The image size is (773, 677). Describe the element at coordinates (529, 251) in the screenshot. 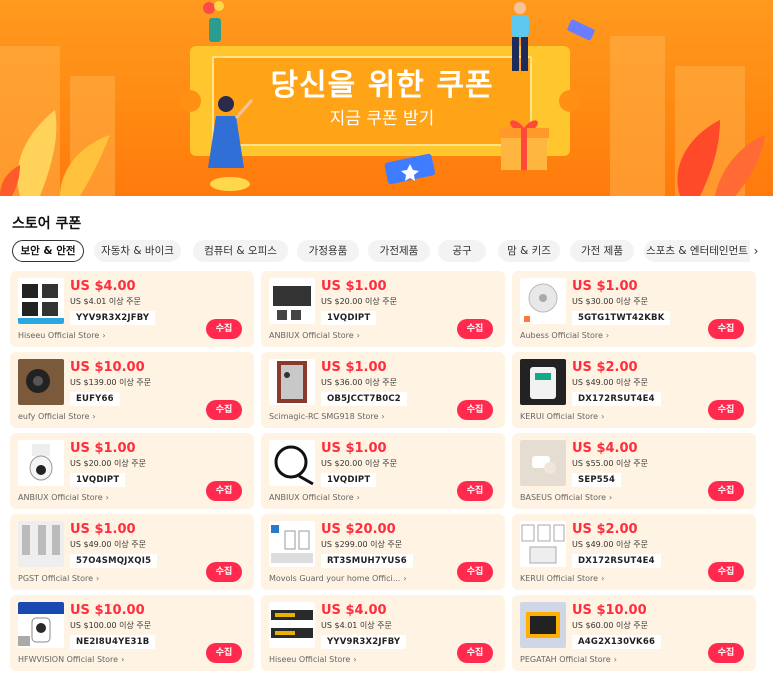

I see `tab-mom-kids: 맘 & 키즈` at that location.